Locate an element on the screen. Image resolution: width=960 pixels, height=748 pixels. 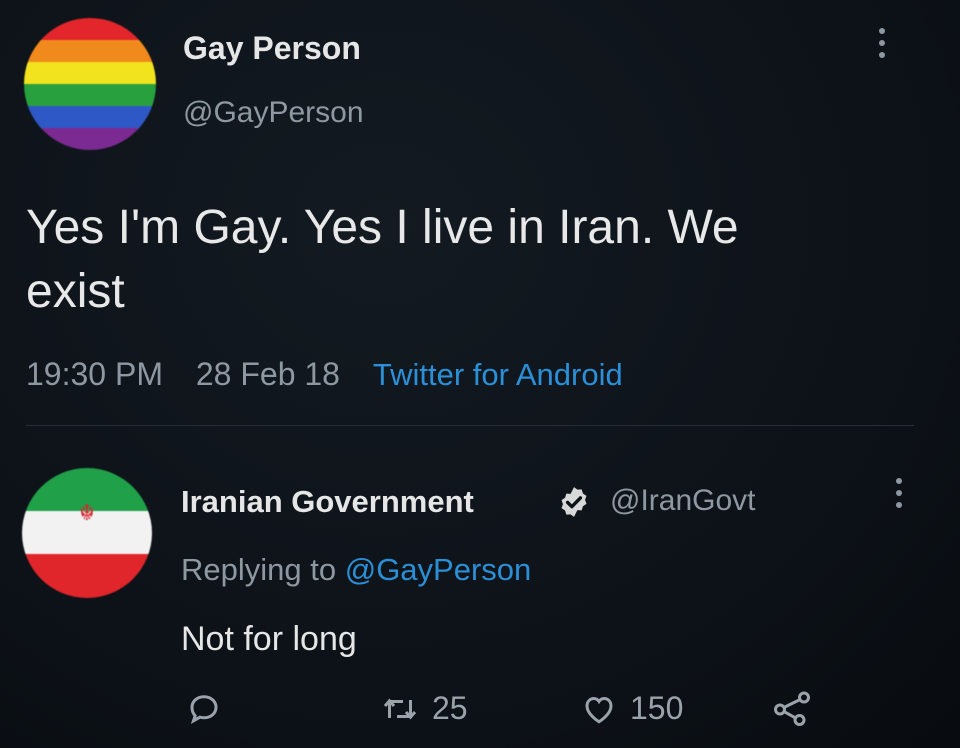
replying-to-mention: @GayPerson is located at coordinates (438, 569).